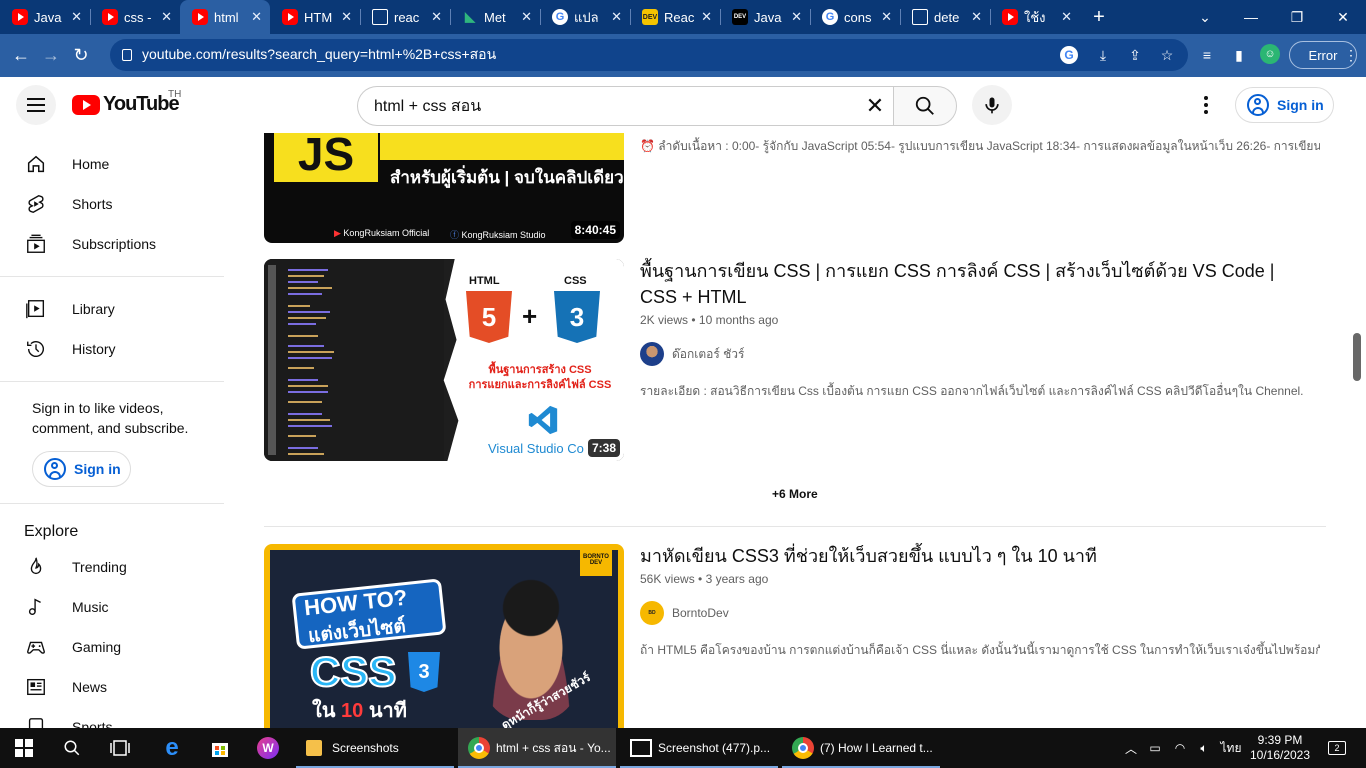  What do you see at coordinates (36, 105) in the screenshot?
I see `hamburger-menu-icon` at bounding box center [36, 105].